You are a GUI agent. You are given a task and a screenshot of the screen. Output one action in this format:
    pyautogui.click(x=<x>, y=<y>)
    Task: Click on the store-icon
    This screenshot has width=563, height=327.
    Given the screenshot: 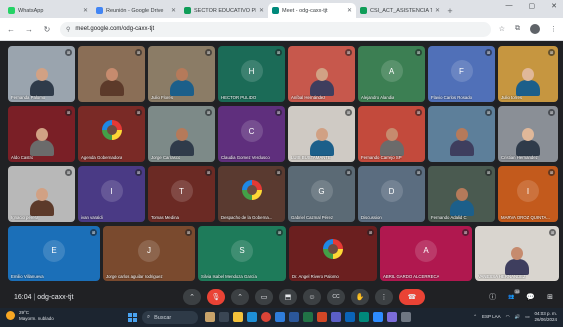 What is the action you would take?
    pyautogui.click(x=280, y=317)
    